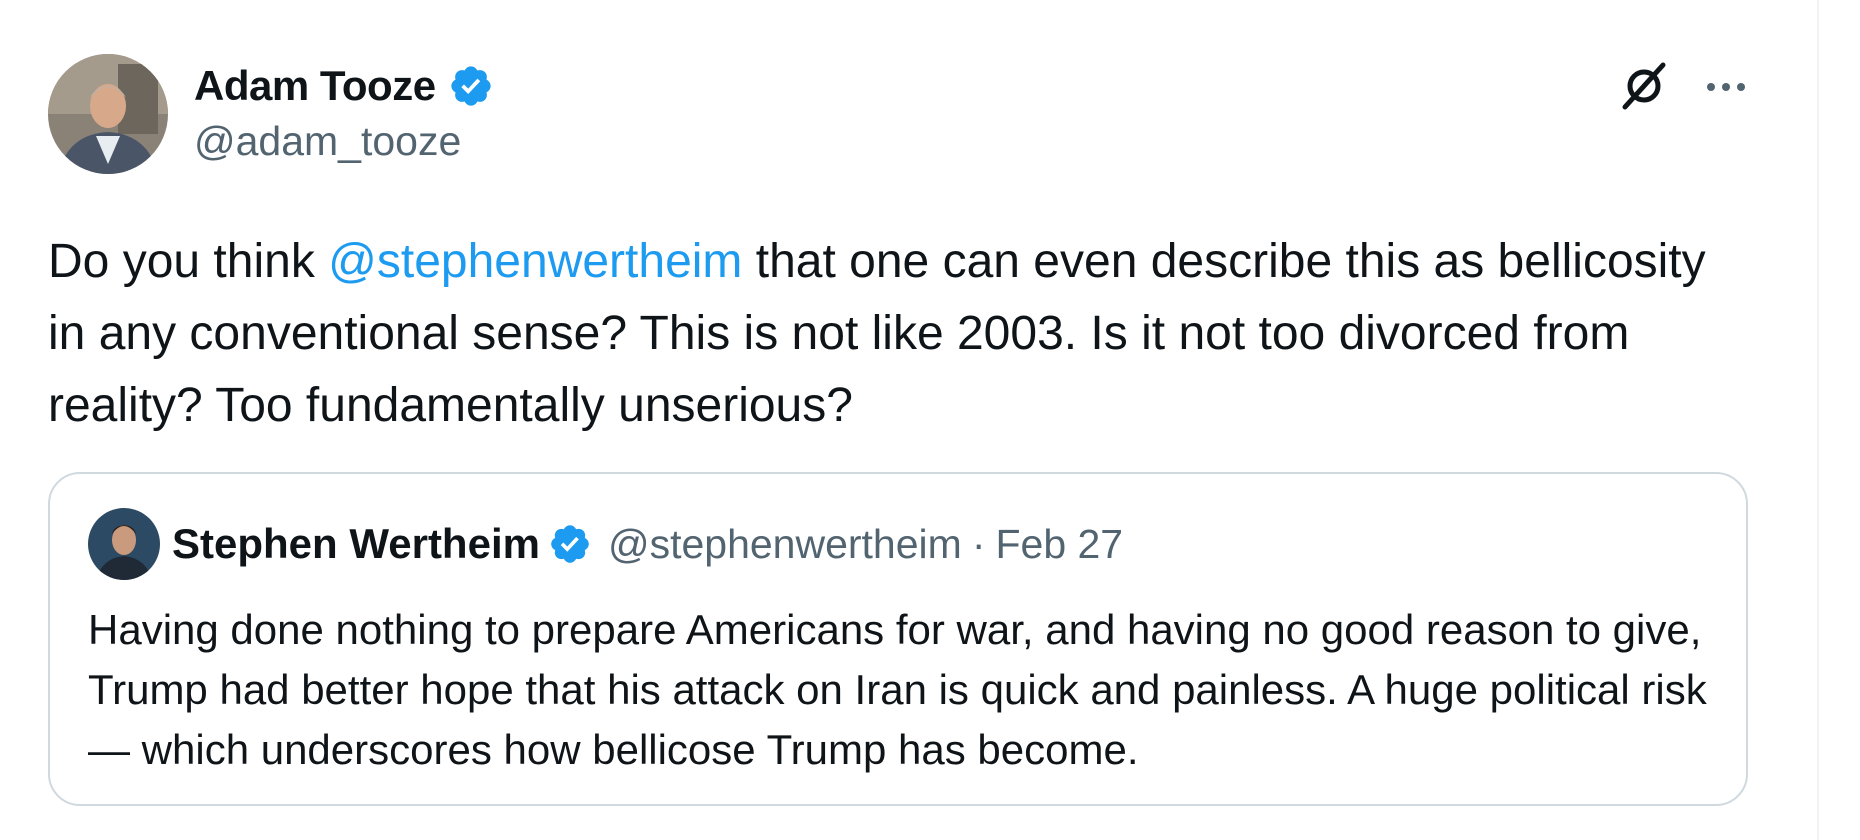 The image size is (1860, 840). I want to click on author-name-row: Adam Tooze, so click(344, 86).